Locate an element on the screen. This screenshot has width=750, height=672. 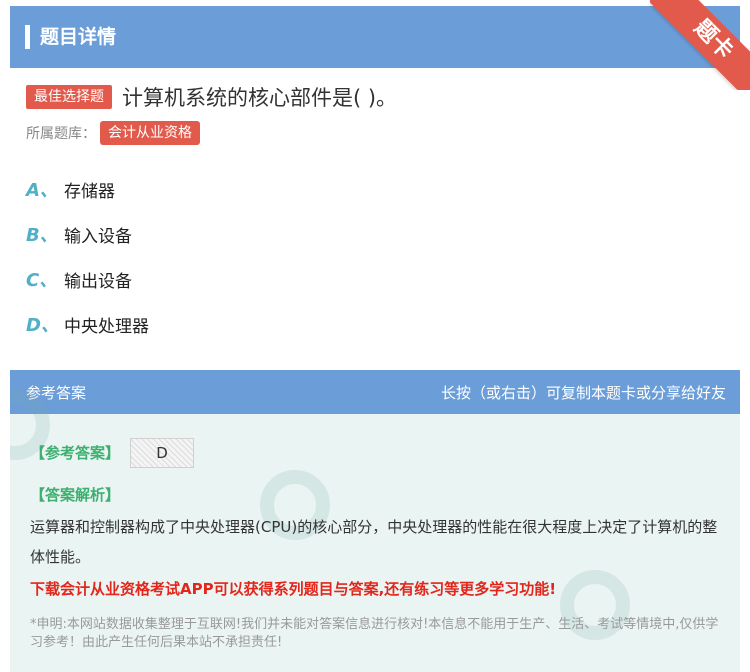
option-letter: B、 is located at coordinates (42, 235).